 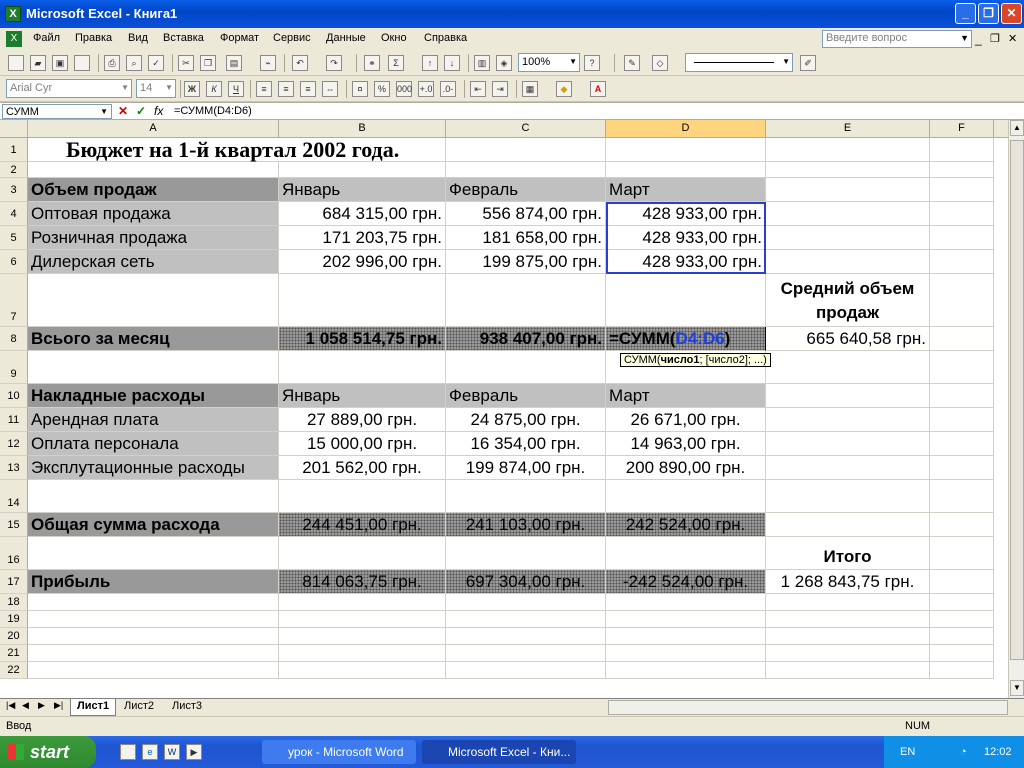 I want to click on cell-d15: 242 524,00 грн., so click(x=686, y=525).